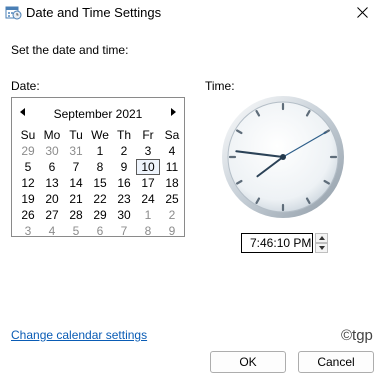 The image size is (385, 385). I want to click on up-arrow-icon, so click(322, 238).